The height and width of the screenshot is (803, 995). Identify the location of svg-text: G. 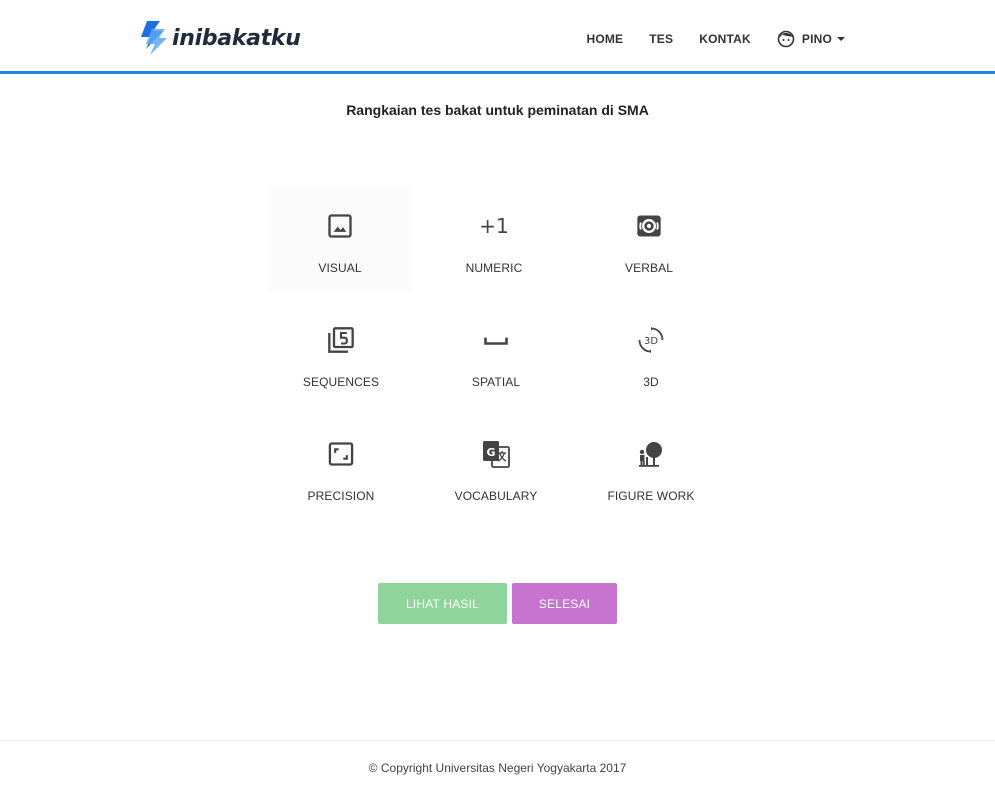
(490, 452).